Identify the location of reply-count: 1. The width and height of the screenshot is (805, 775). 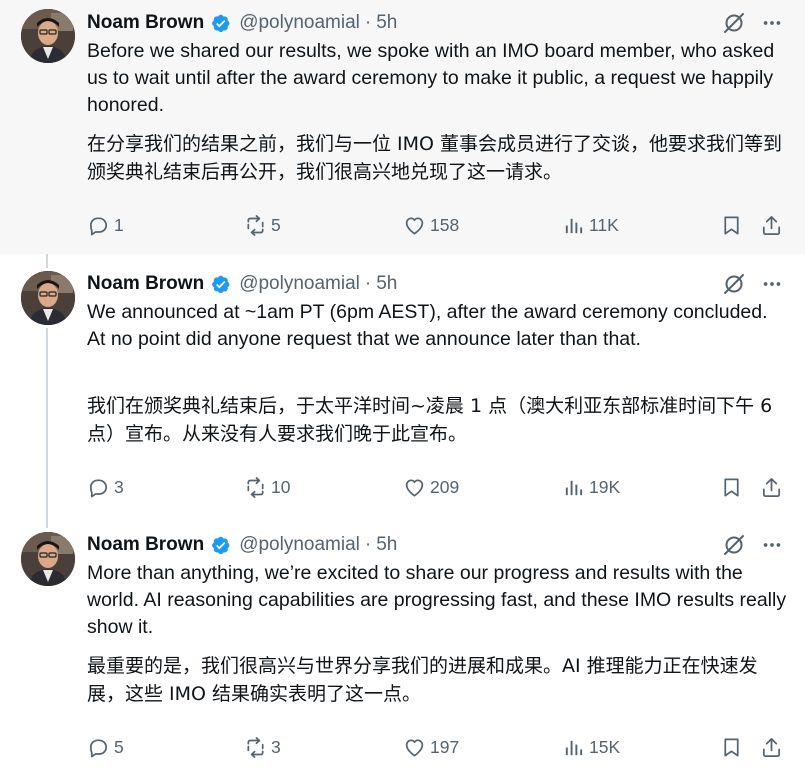
(119, 224).